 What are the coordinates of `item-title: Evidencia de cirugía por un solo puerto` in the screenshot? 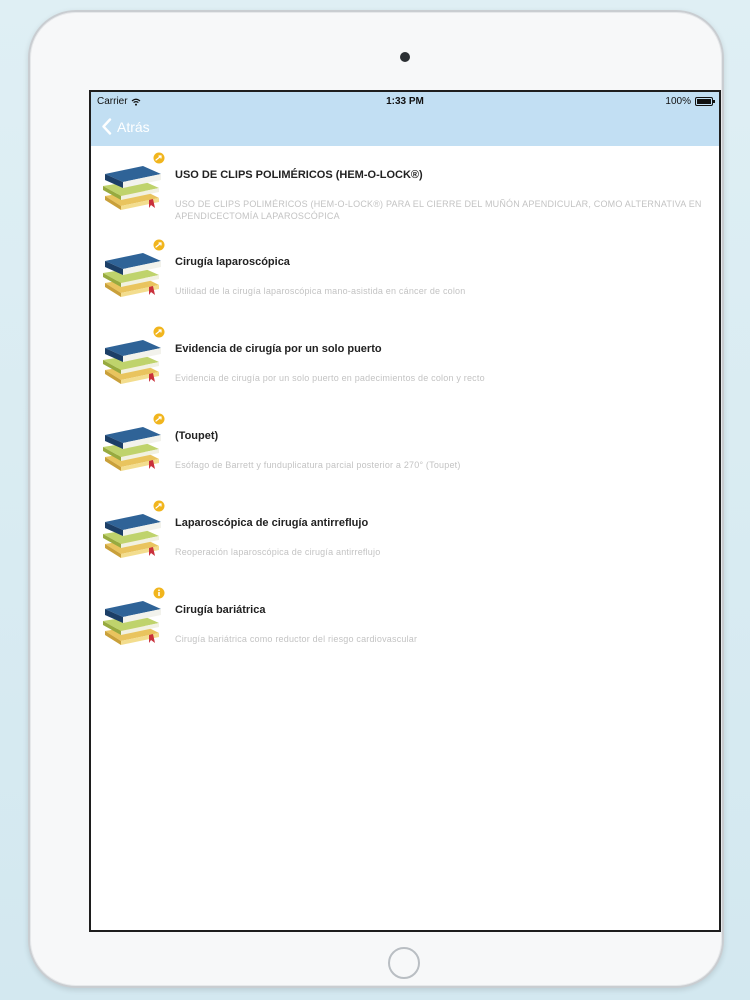 It's located at (278, 349).